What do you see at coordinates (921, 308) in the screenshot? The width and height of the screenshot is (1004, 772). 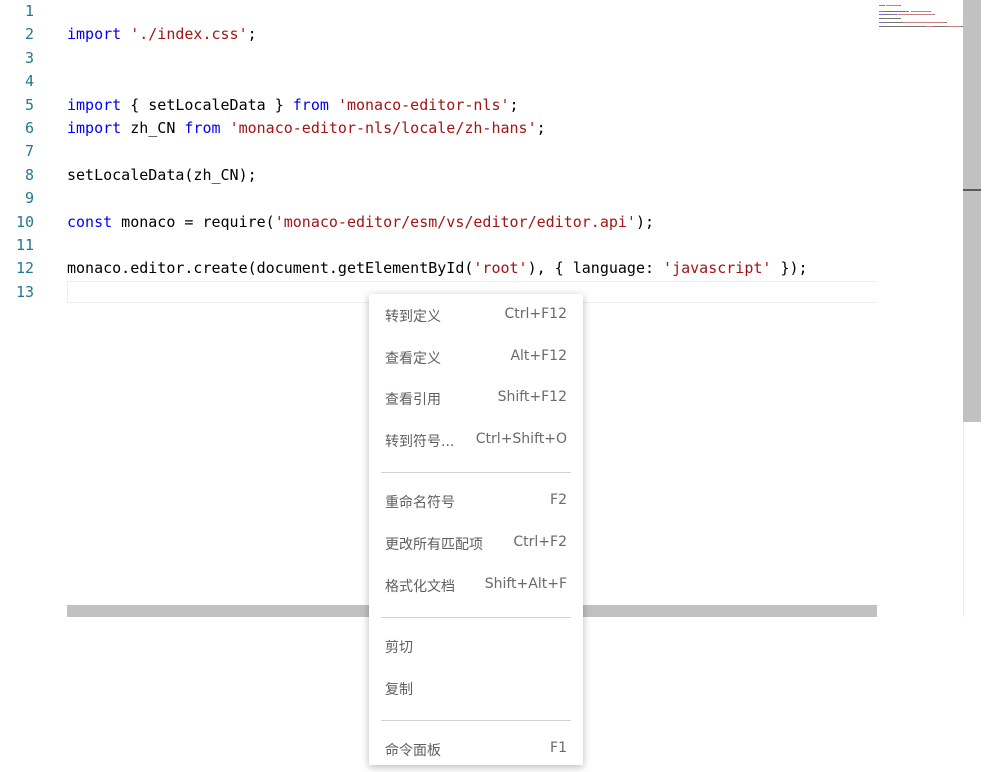 I see `minimap` at bounding box center [921, 308].